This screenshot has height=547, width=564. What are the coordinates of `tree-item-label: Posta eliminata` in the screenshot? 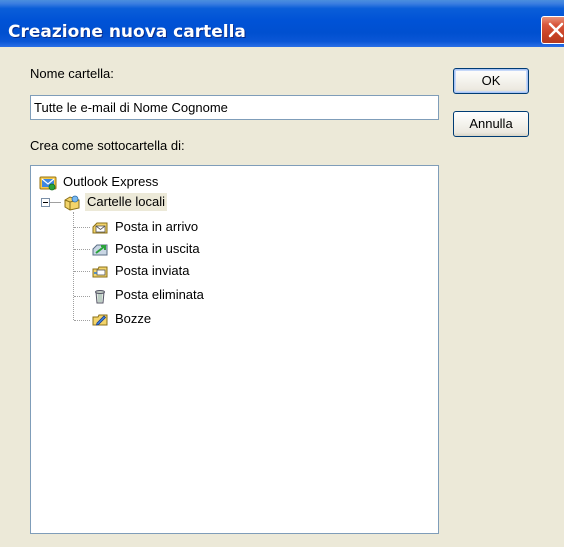 It's located at (159, 294).